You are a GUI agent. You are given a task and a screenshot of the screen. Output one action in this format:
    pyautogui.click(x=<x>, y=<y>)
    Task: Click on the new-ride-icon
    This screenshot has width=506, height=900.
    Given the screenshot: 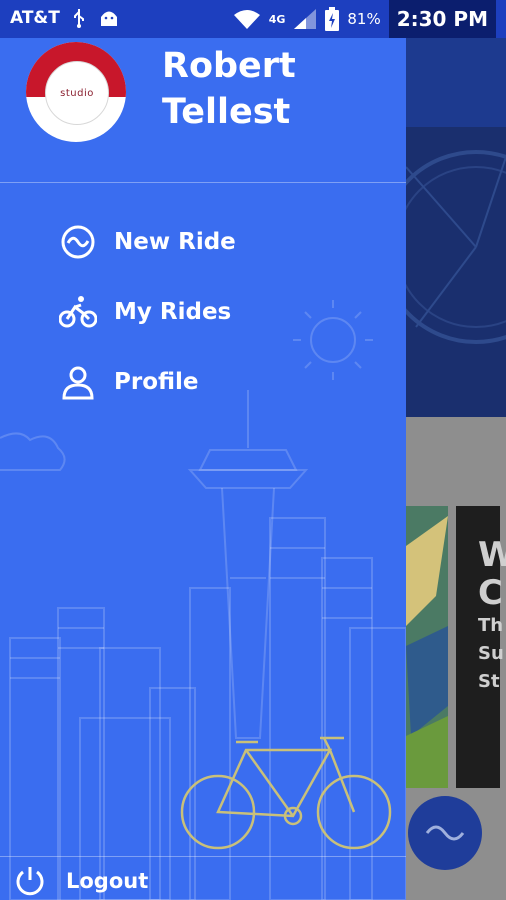 What is the action you would take?
    pyautogui.click(x=78, y=242)
    